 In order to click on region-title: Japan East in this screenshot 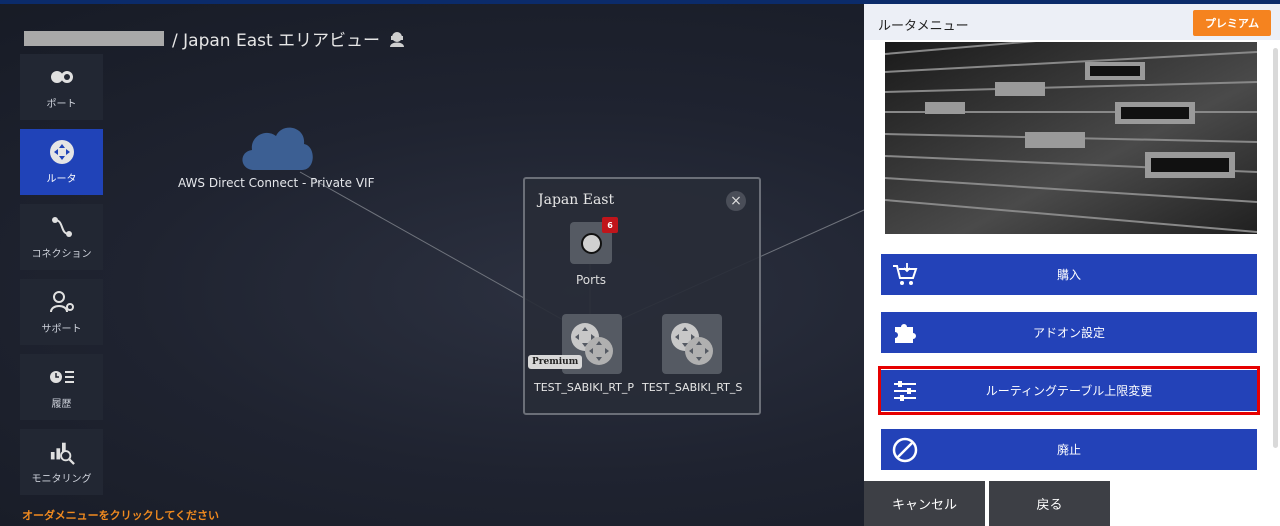, I will do `click(576, 200)`.